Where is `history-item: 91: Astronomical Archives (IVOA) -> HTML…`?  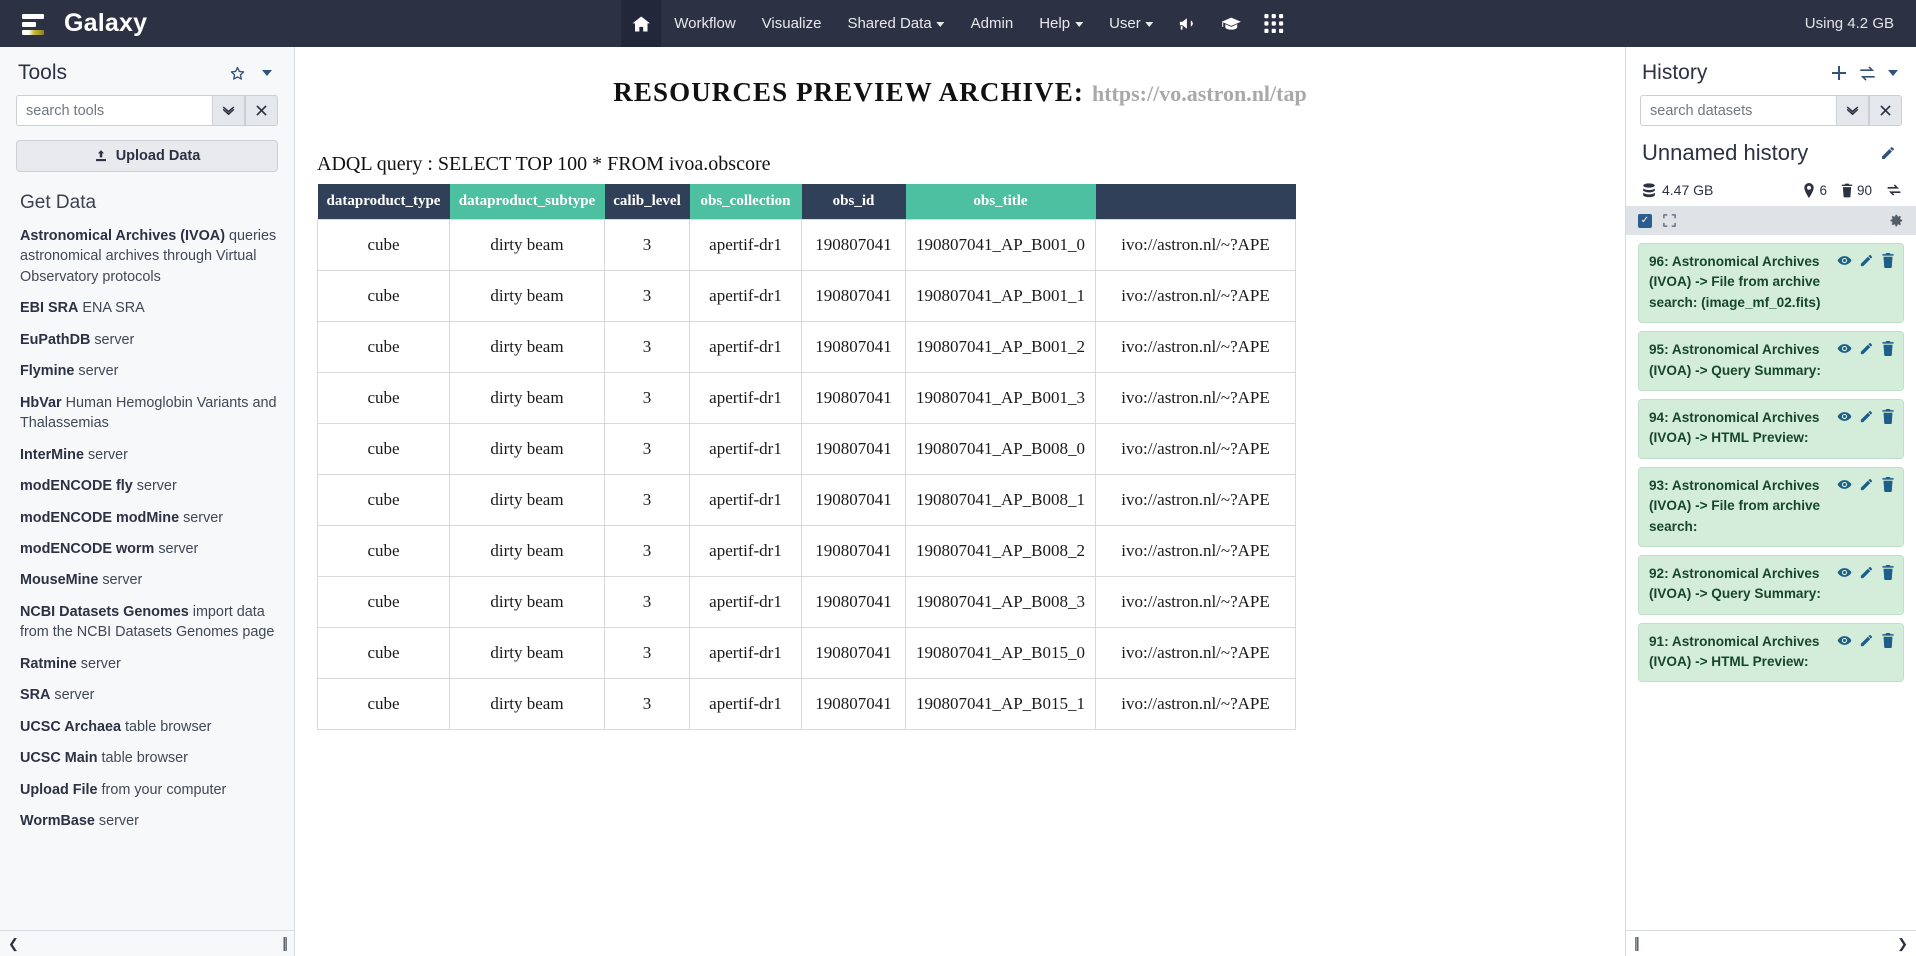
history-item: 91: Astronomical Archives (IVOA) -> HTML… is located at coordinates (1771, 652).